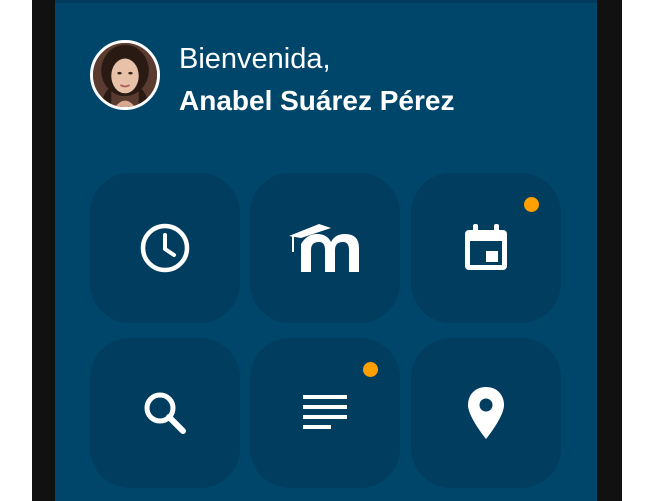 This screenshot has width=652, height=501. I want to click on moodle-logo-icon, so click(324, 248).